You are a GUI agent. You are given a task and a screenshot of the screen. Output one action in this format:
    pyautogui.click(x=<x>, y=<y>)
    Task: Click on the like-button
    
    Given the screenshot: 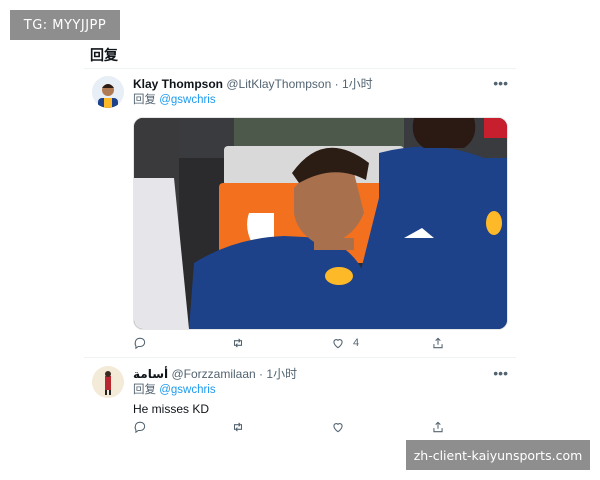 What is the action you would take?
    pyautogui.click(x=342, y=427)
    